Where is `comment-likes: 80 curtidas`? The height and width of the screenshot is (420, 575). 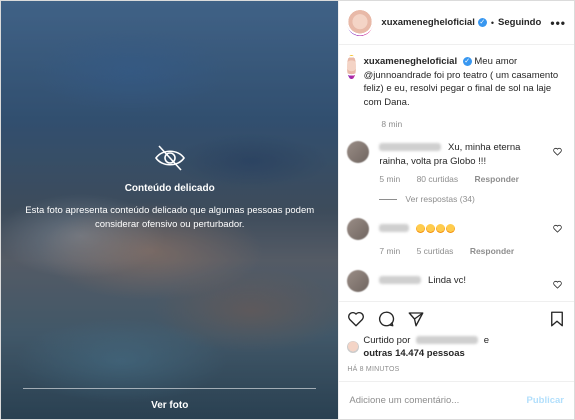 comment-likes: 80 curtidas is located at coordinates (438, 179).